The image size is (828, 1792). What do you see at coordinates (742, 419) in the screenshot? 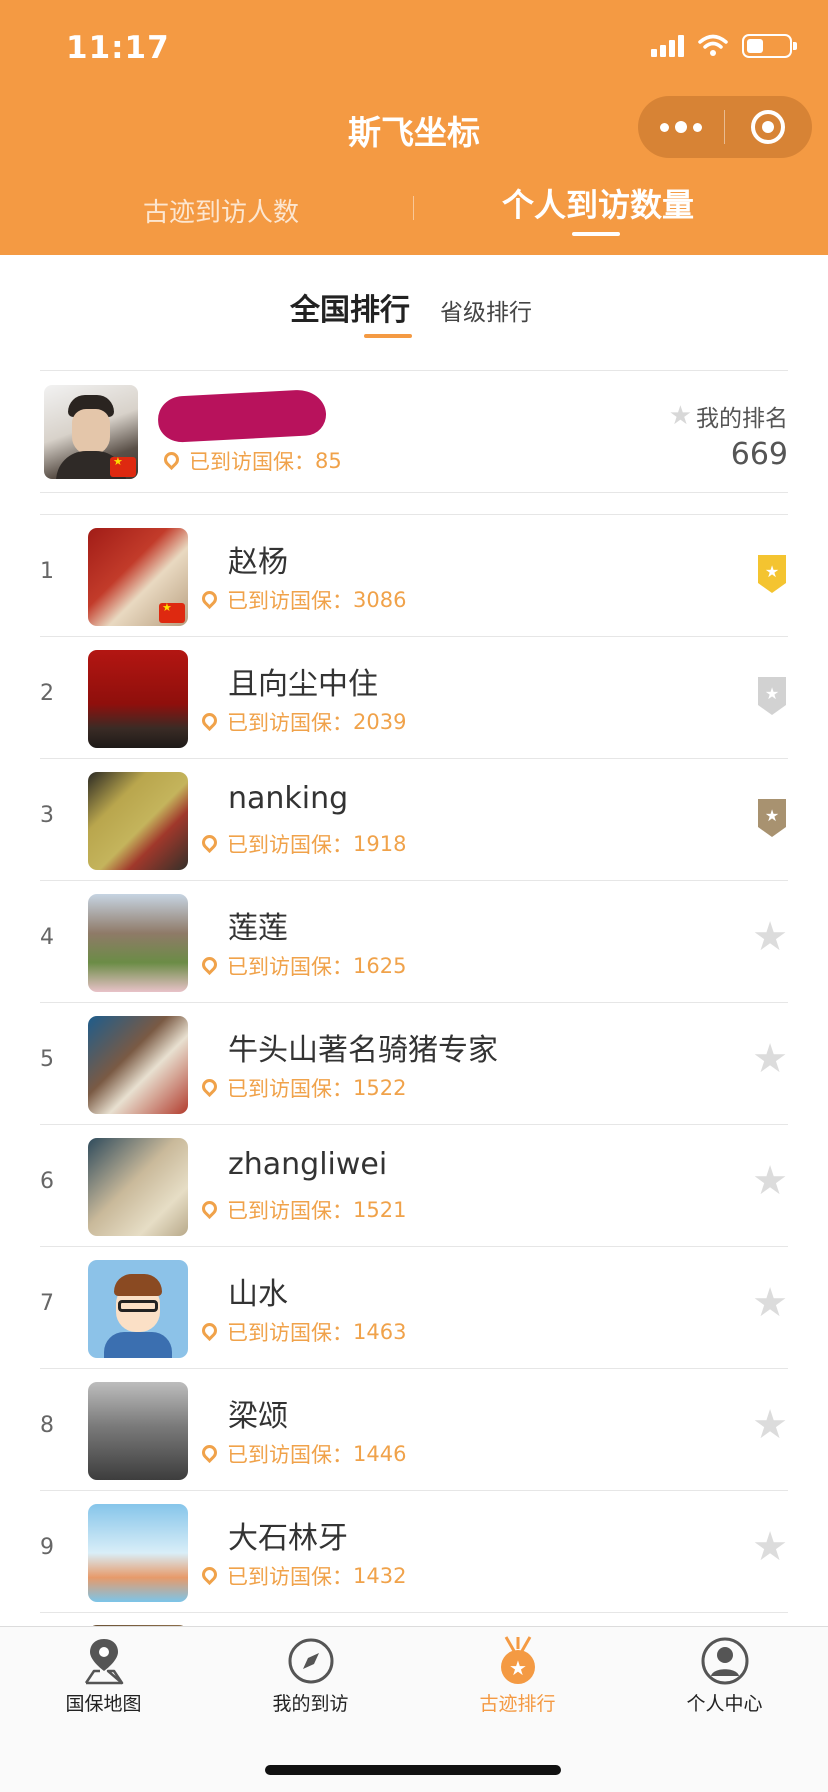
I see `my-rank-text: 我的排名` at bounding box center [742, 419].